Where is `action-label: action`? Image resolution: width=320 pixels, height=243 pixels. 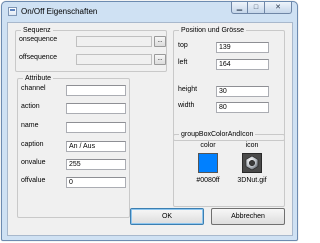
action-label: action is located at coordinates (30, 106).